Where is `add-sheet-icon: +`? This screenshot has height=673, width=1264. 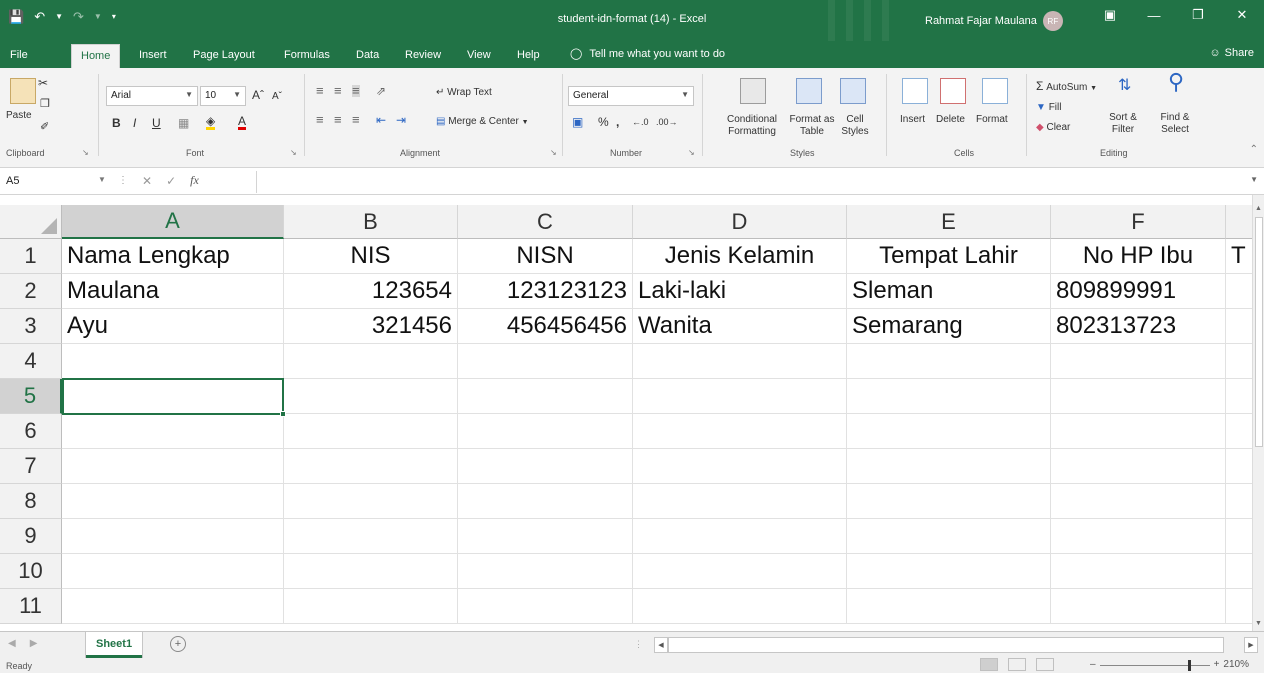 add-sheet-icon: + is located at coordinates (178, 644).